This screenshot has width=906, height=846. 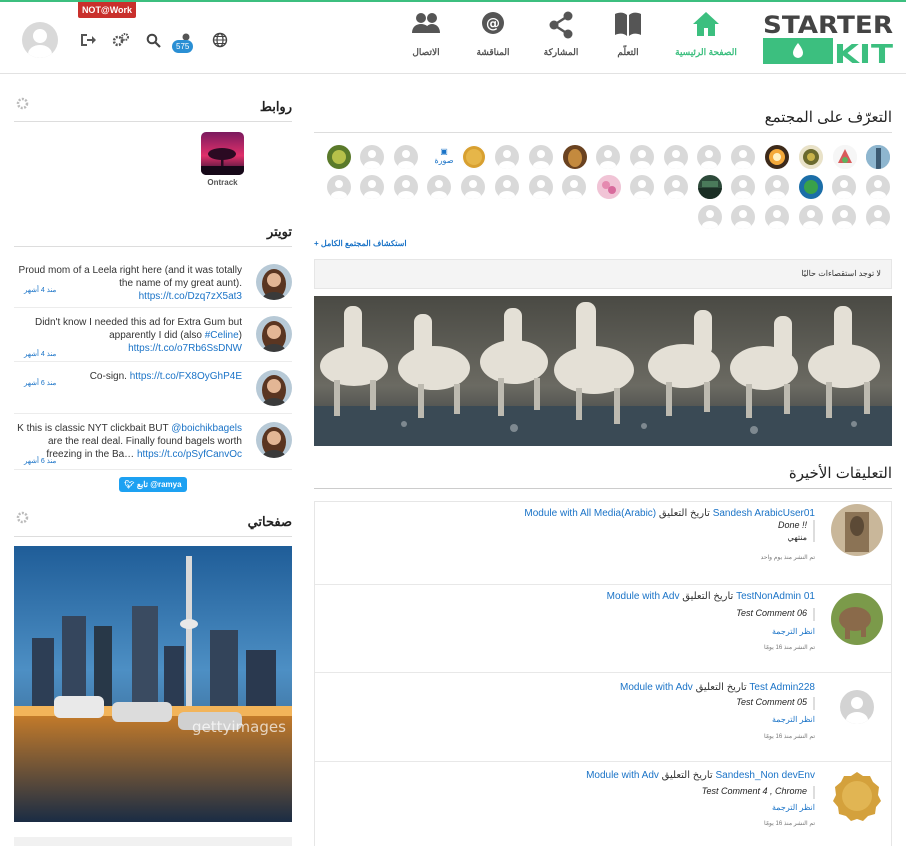 I want to click on community-title: التعرّف على المجتمع, so click(x=603, y=120).